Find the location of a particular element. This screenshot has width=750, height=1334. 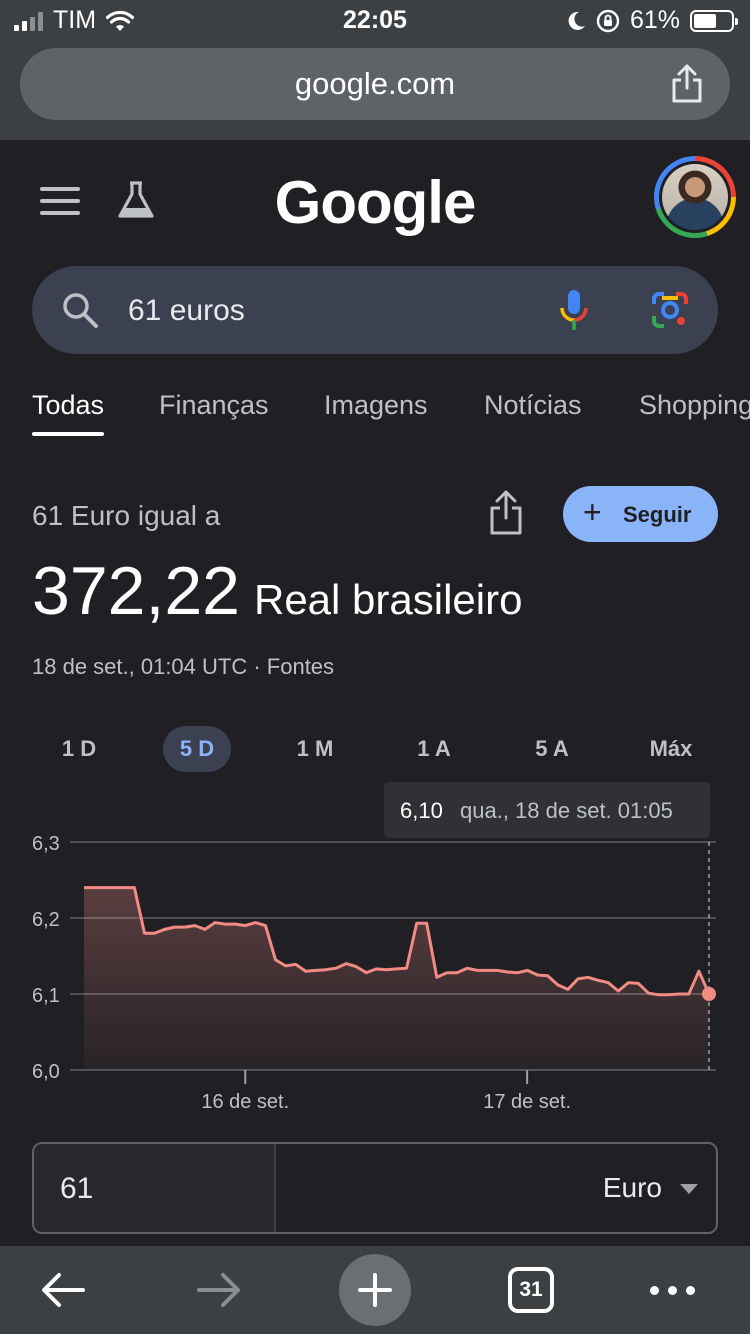

range-1a: 1 A is located at coordinates (434, 749).